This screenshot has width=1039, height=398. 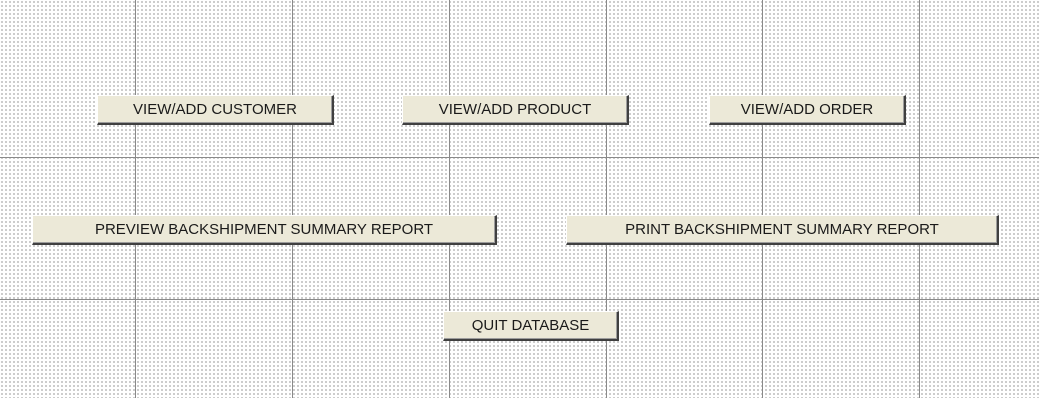 I want to click on view-add-product-button: VIEW/ADD PRODUCT, so click(x=515, y=110).